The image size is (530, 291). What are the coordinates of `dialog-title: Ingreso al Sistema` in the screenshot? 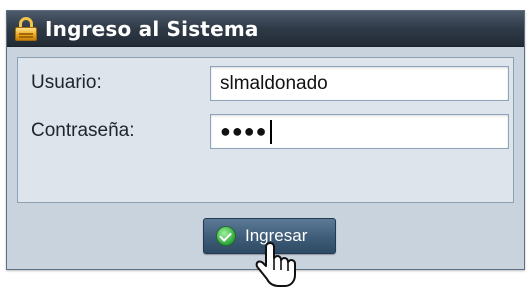 It's located at (152, 28).